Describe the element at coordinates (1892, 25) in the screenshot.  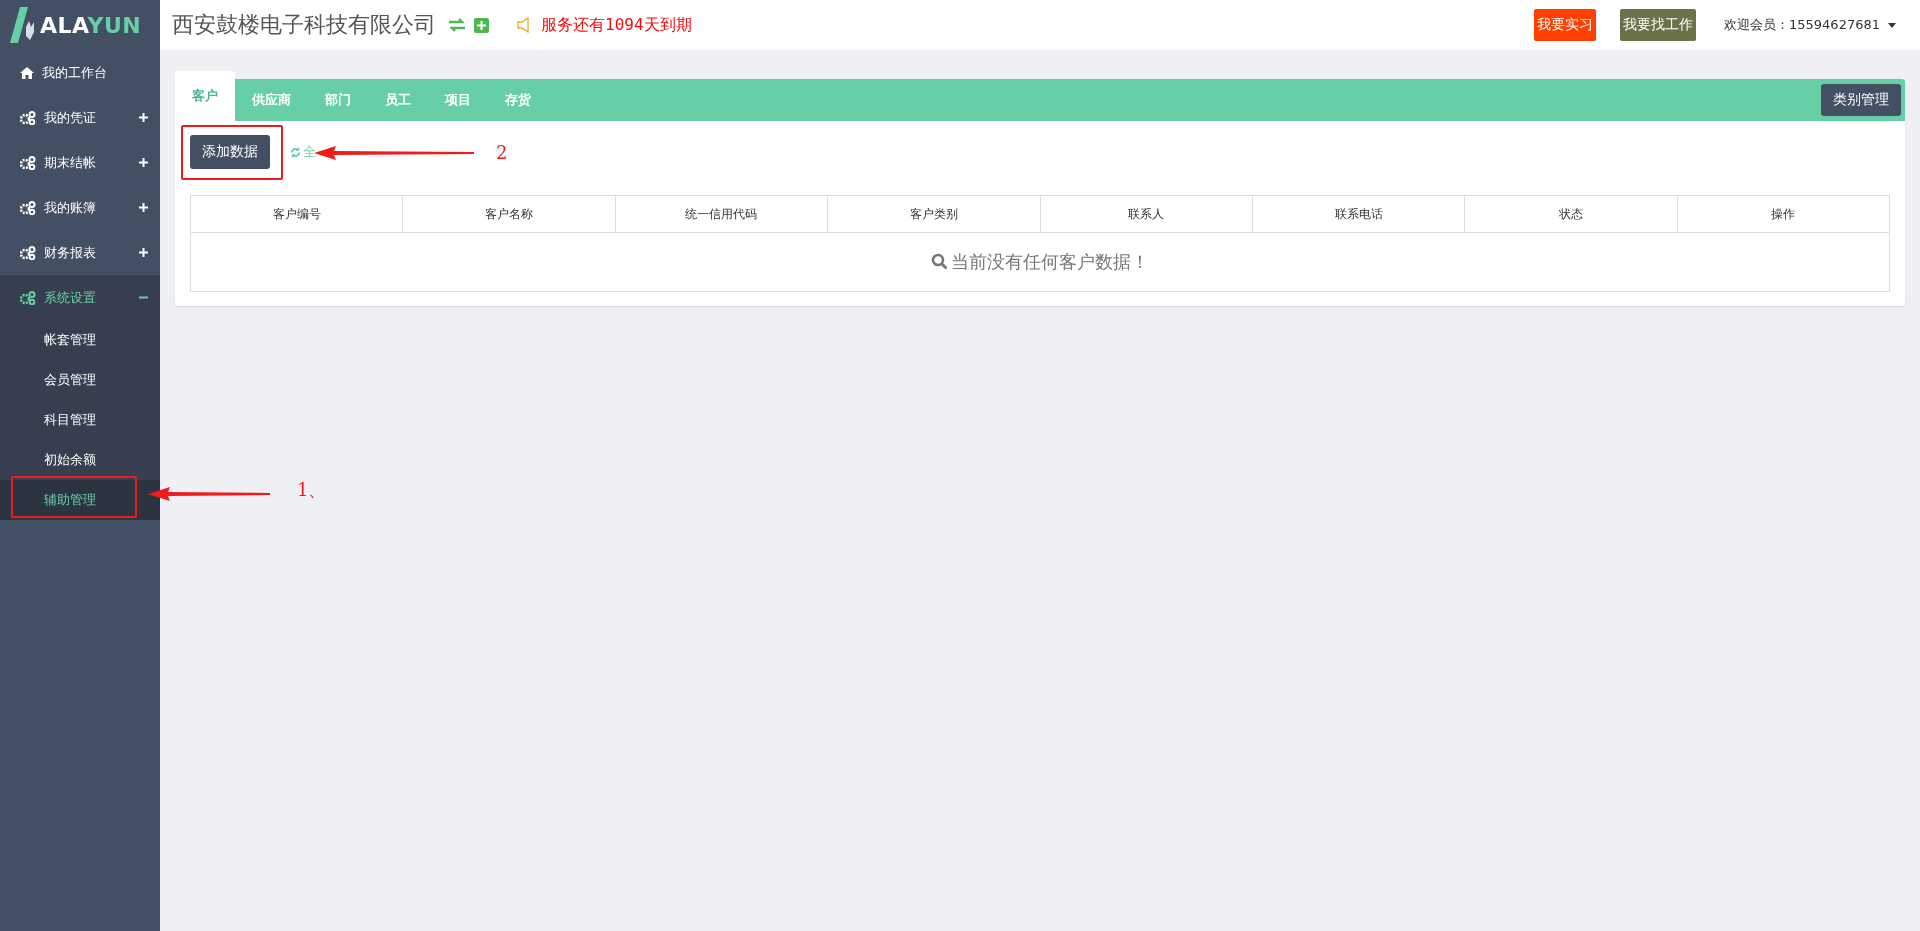
I see `caret-icon` at that location.